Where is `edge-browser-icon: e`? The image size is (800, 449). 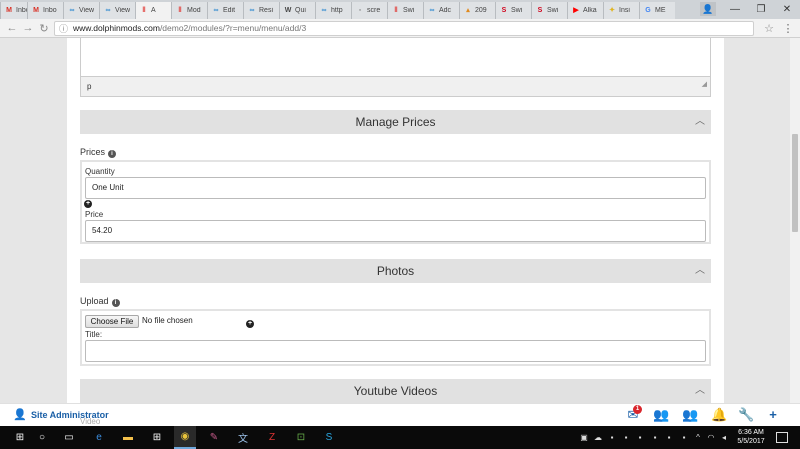
edge-browser-icon: e is located at coordinates (99, 437).